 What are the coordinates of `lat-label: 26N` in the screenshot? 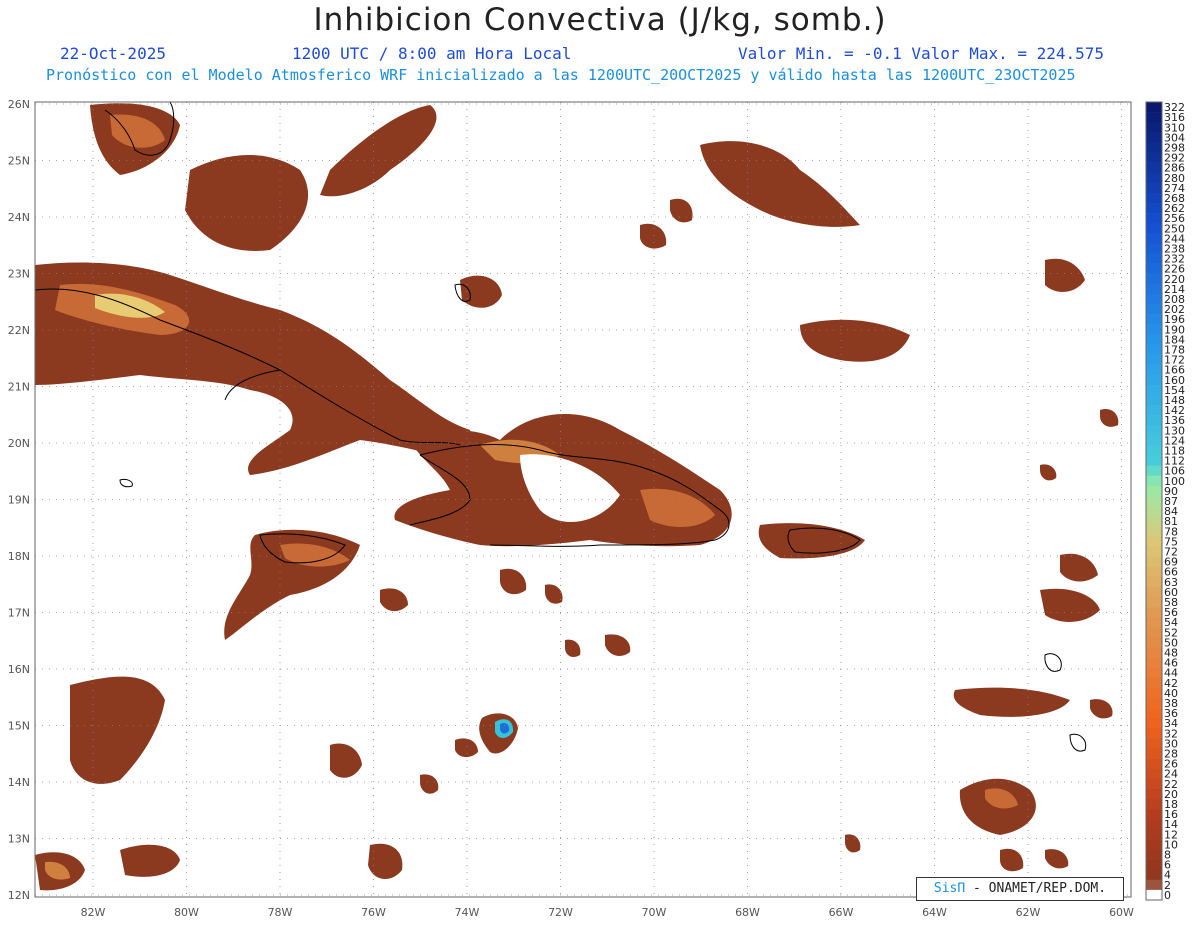 It's located at (19, 104).